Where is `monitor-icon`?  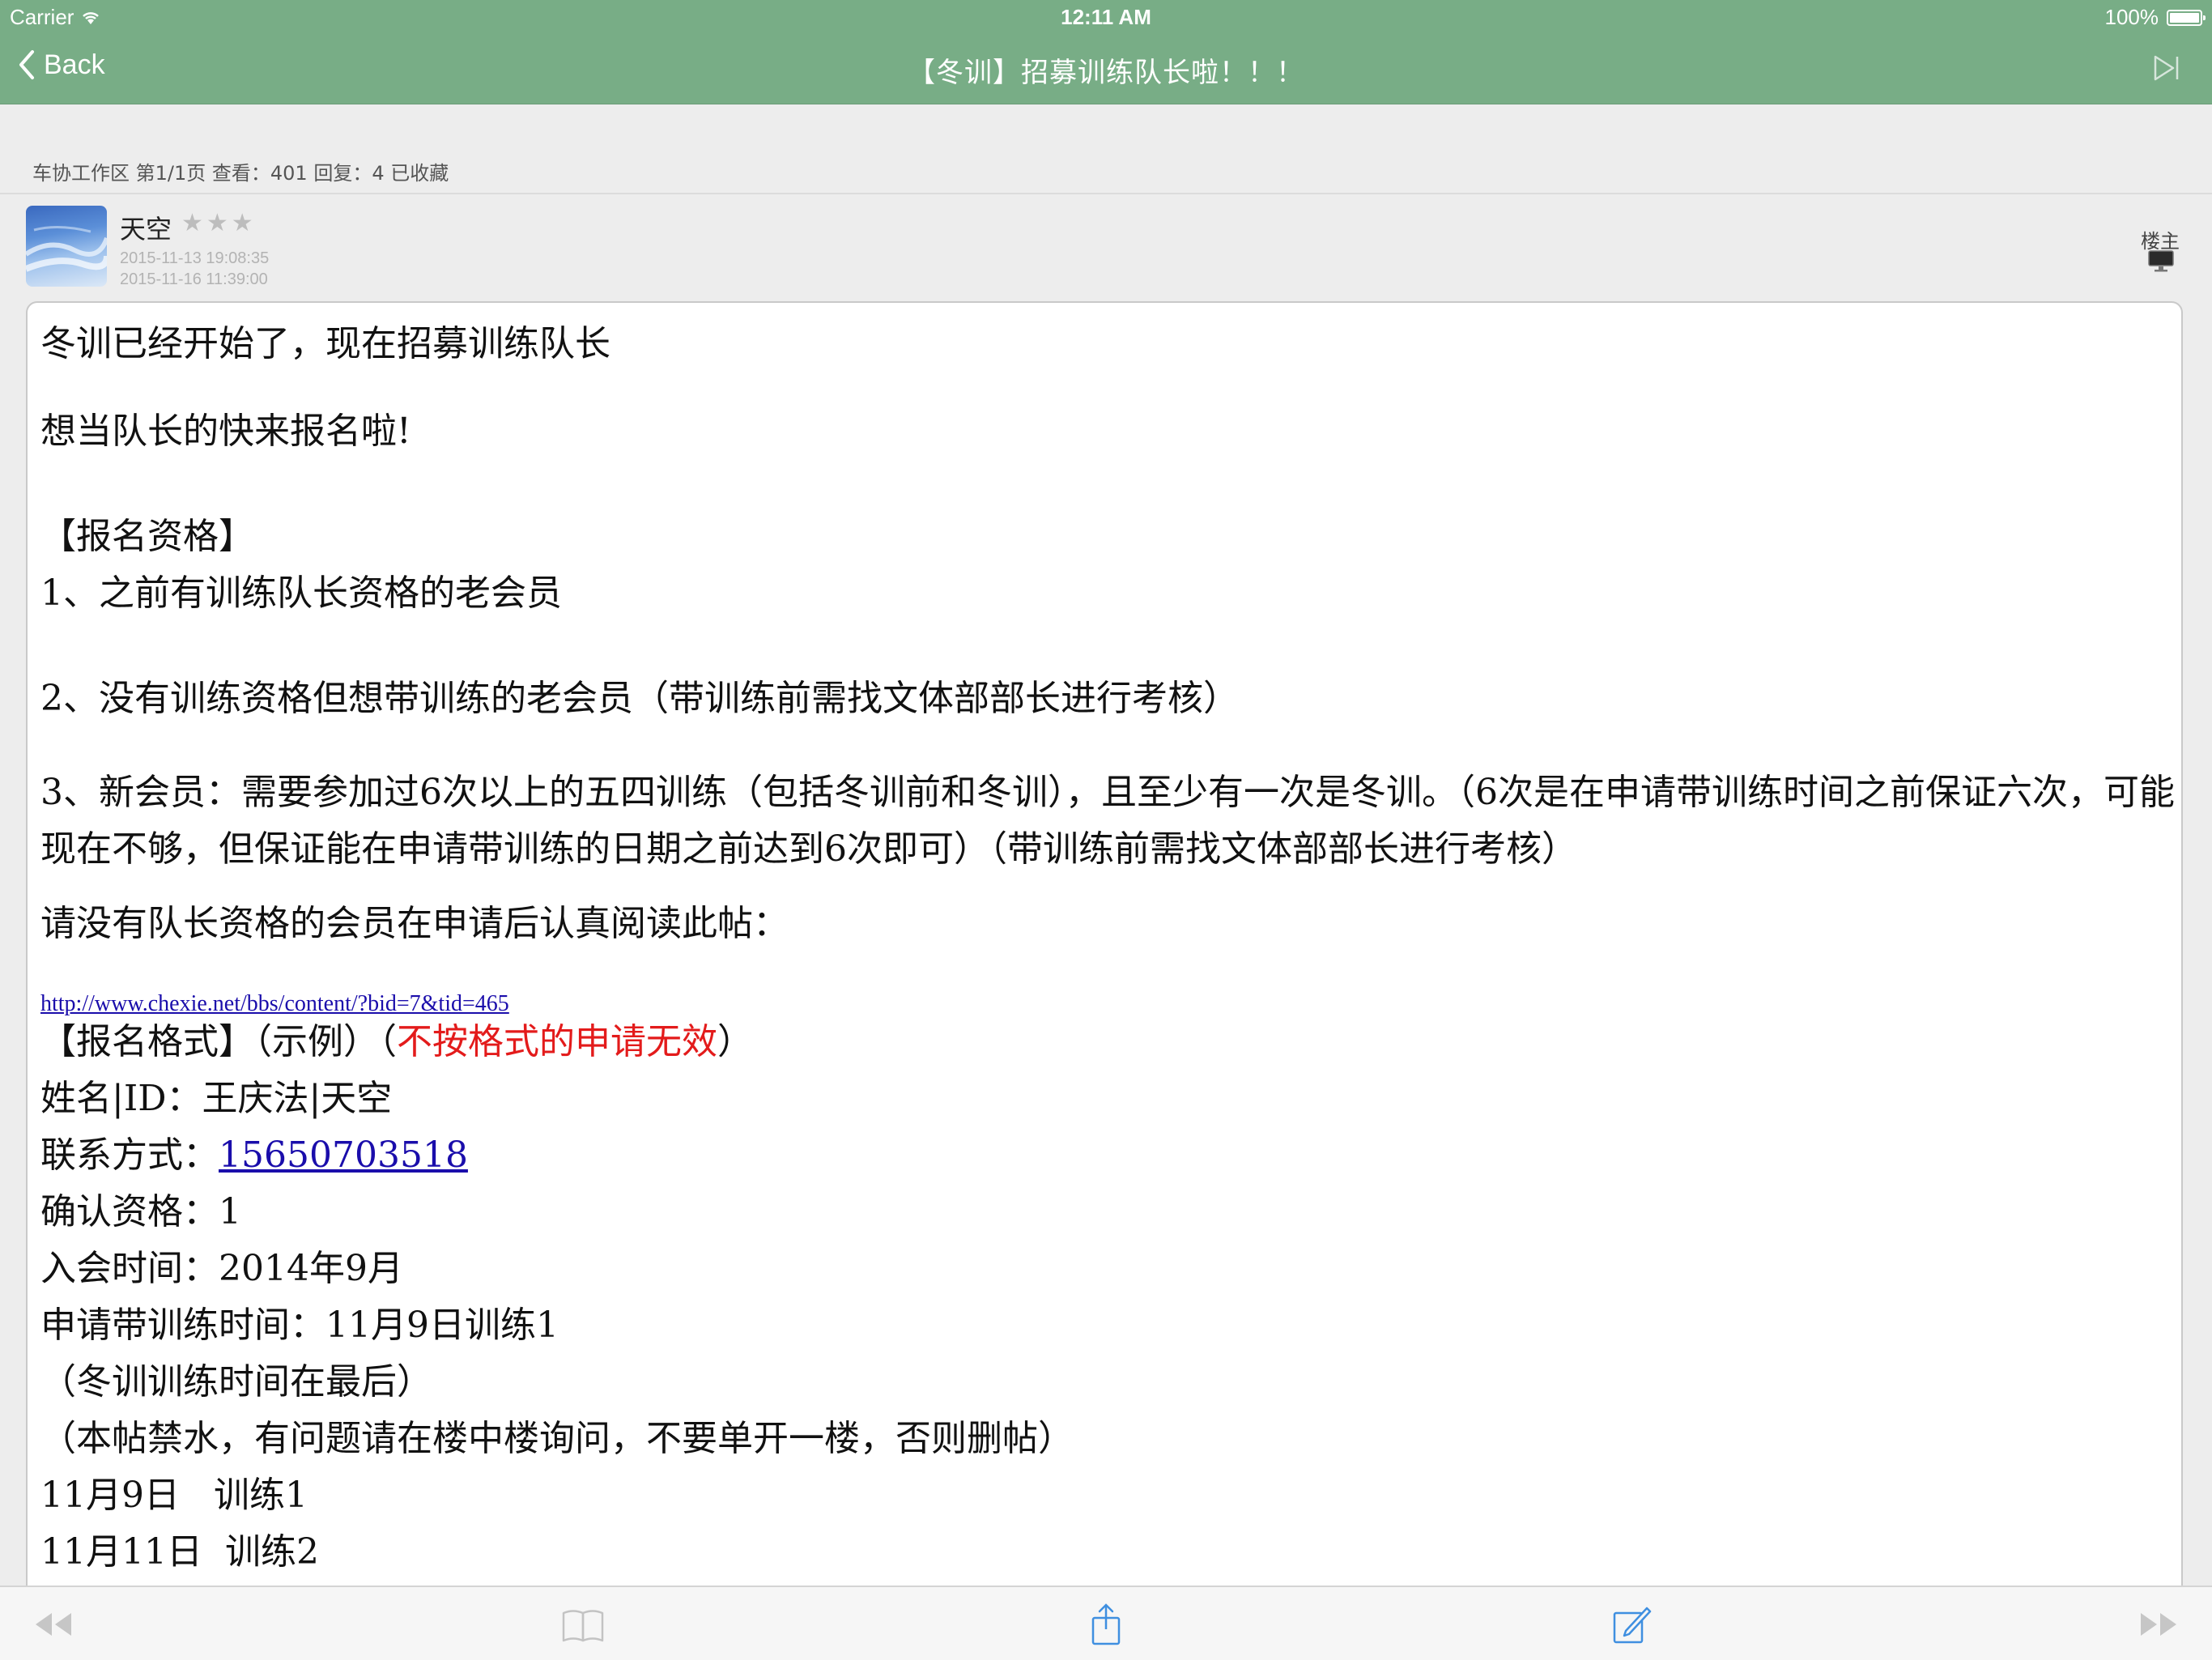
monitor-icon is located at coordinates (2161, 261).